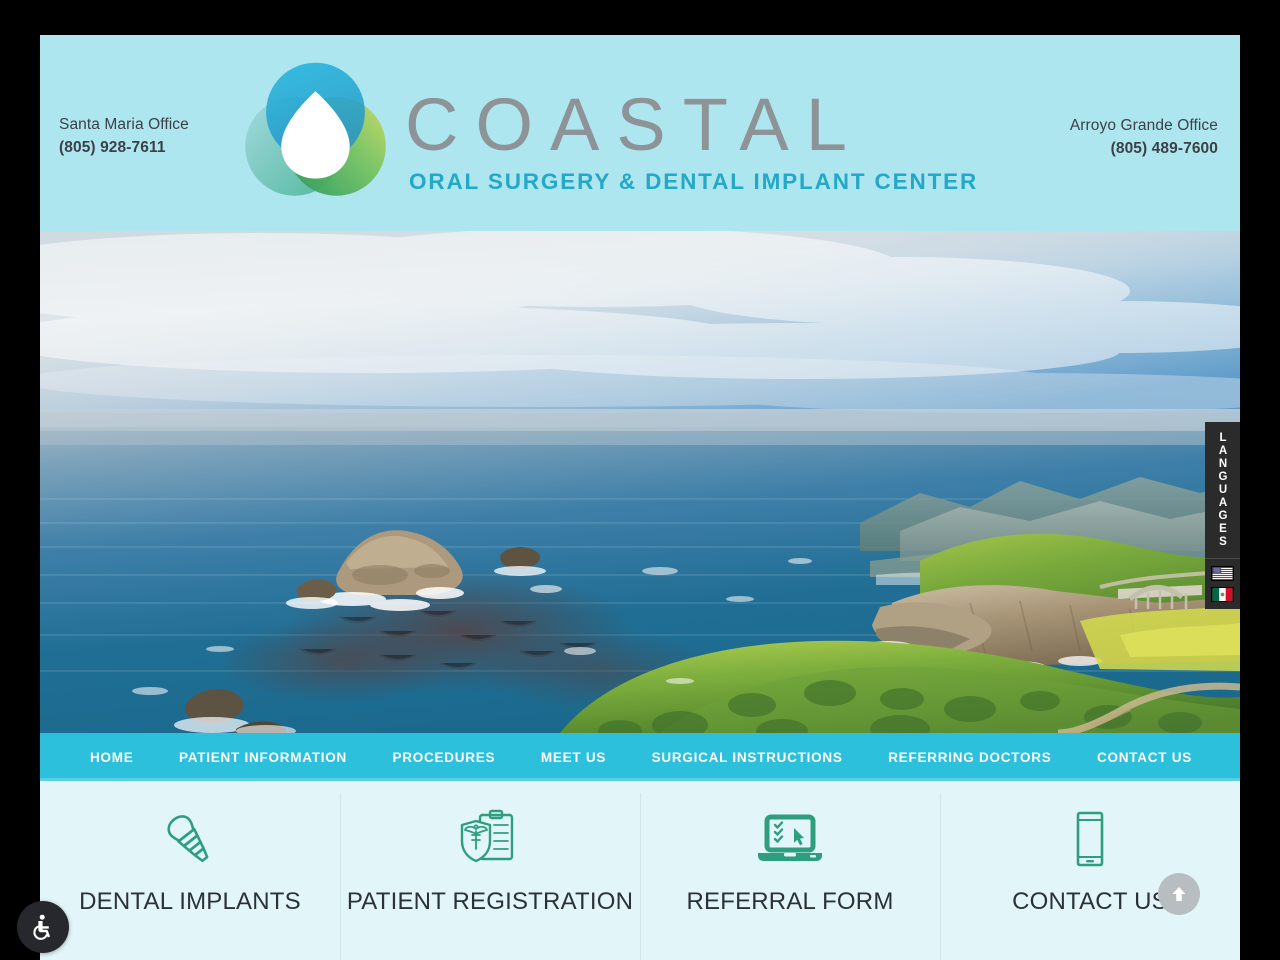  What do you see at coordinates (444, 757) in the screenshot?
I see `nav-item-procedures: PROCEDURES` at bounding box center [444, 757].